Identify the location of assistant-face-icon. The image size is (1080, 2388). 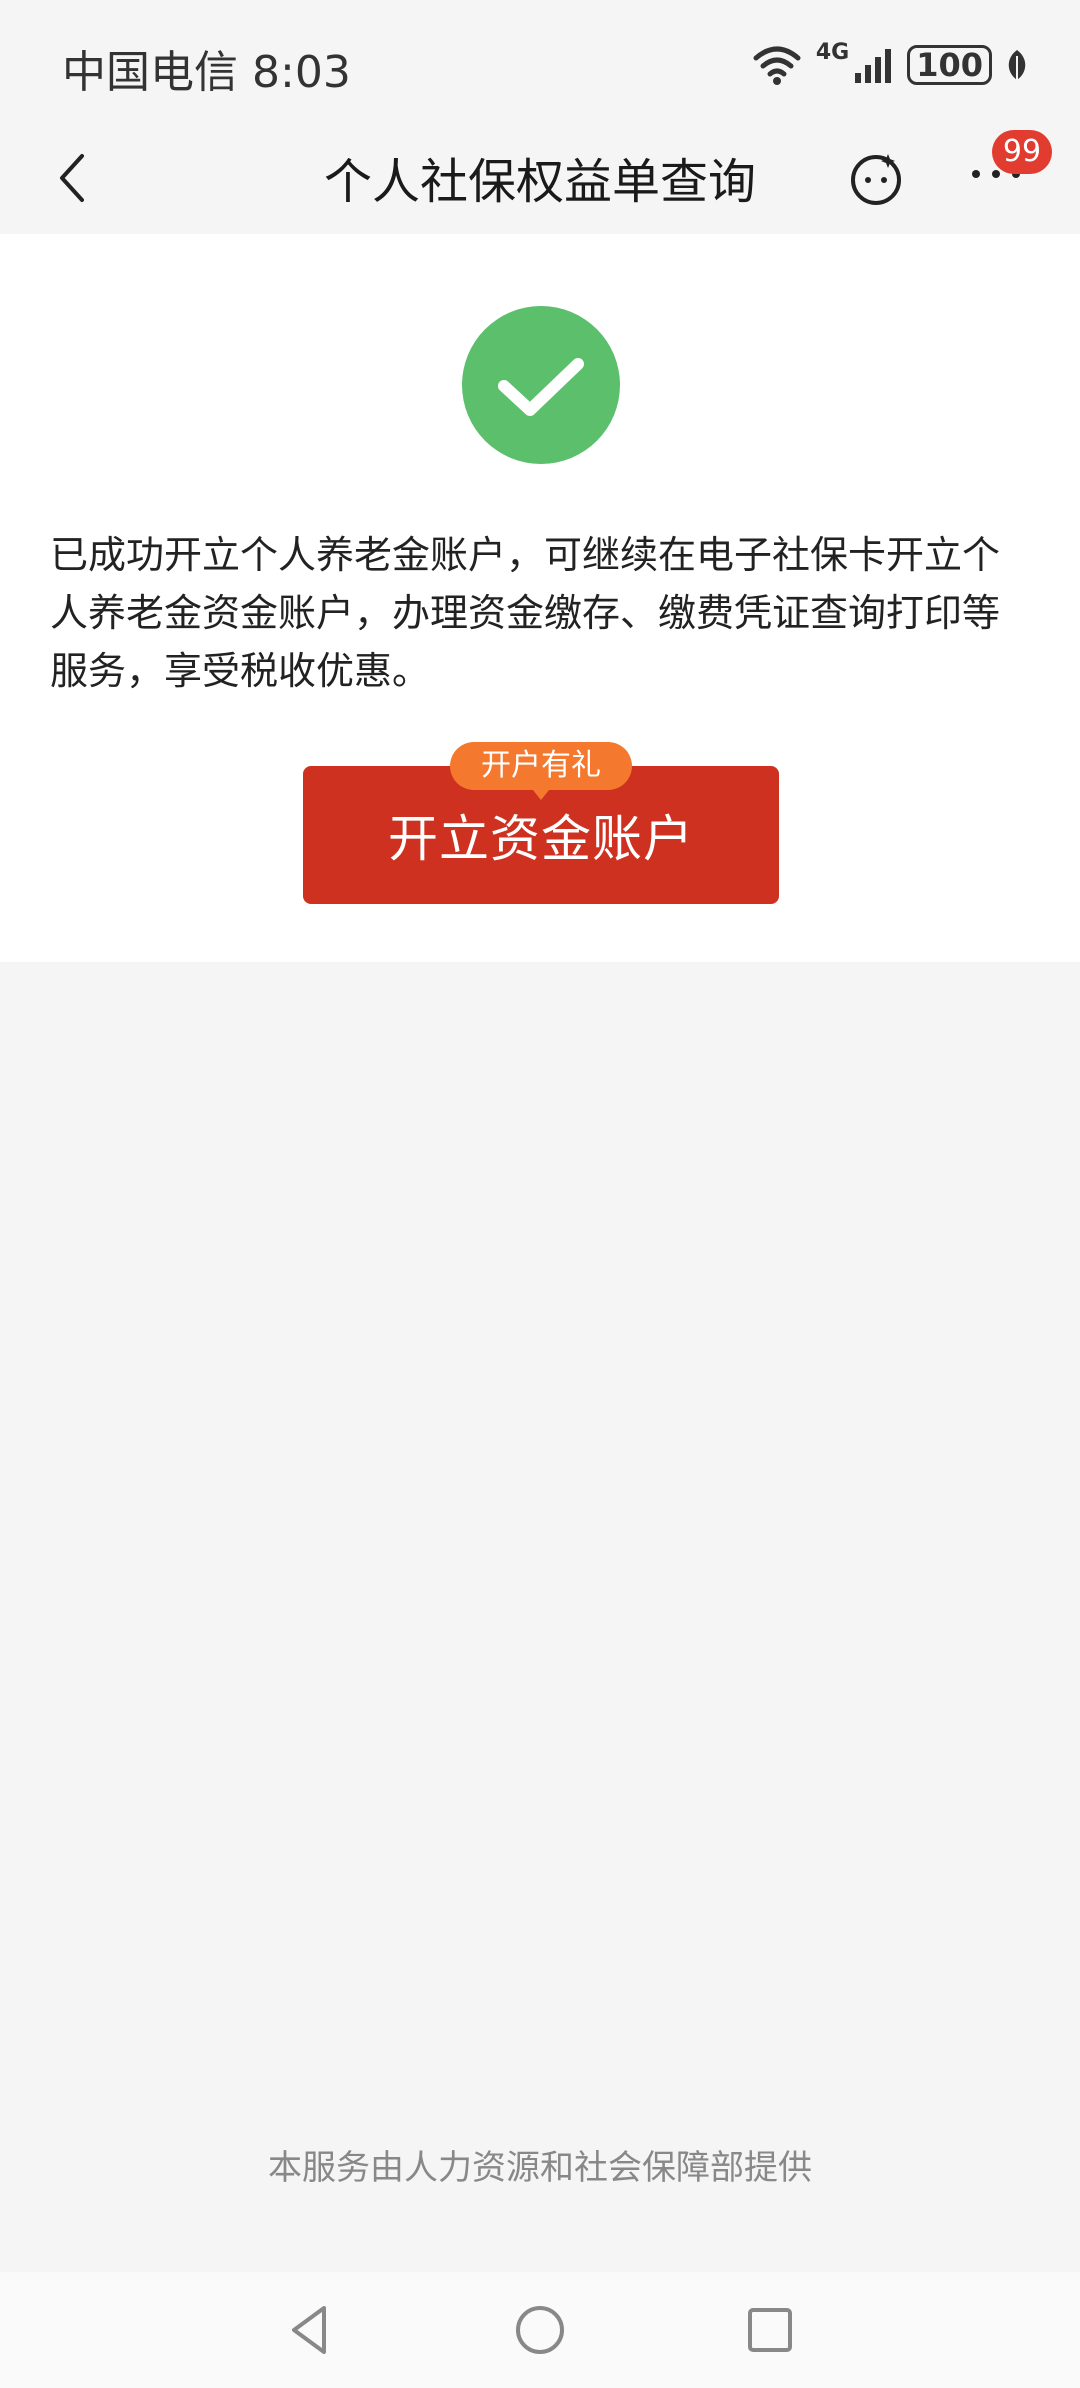
(876, 178).